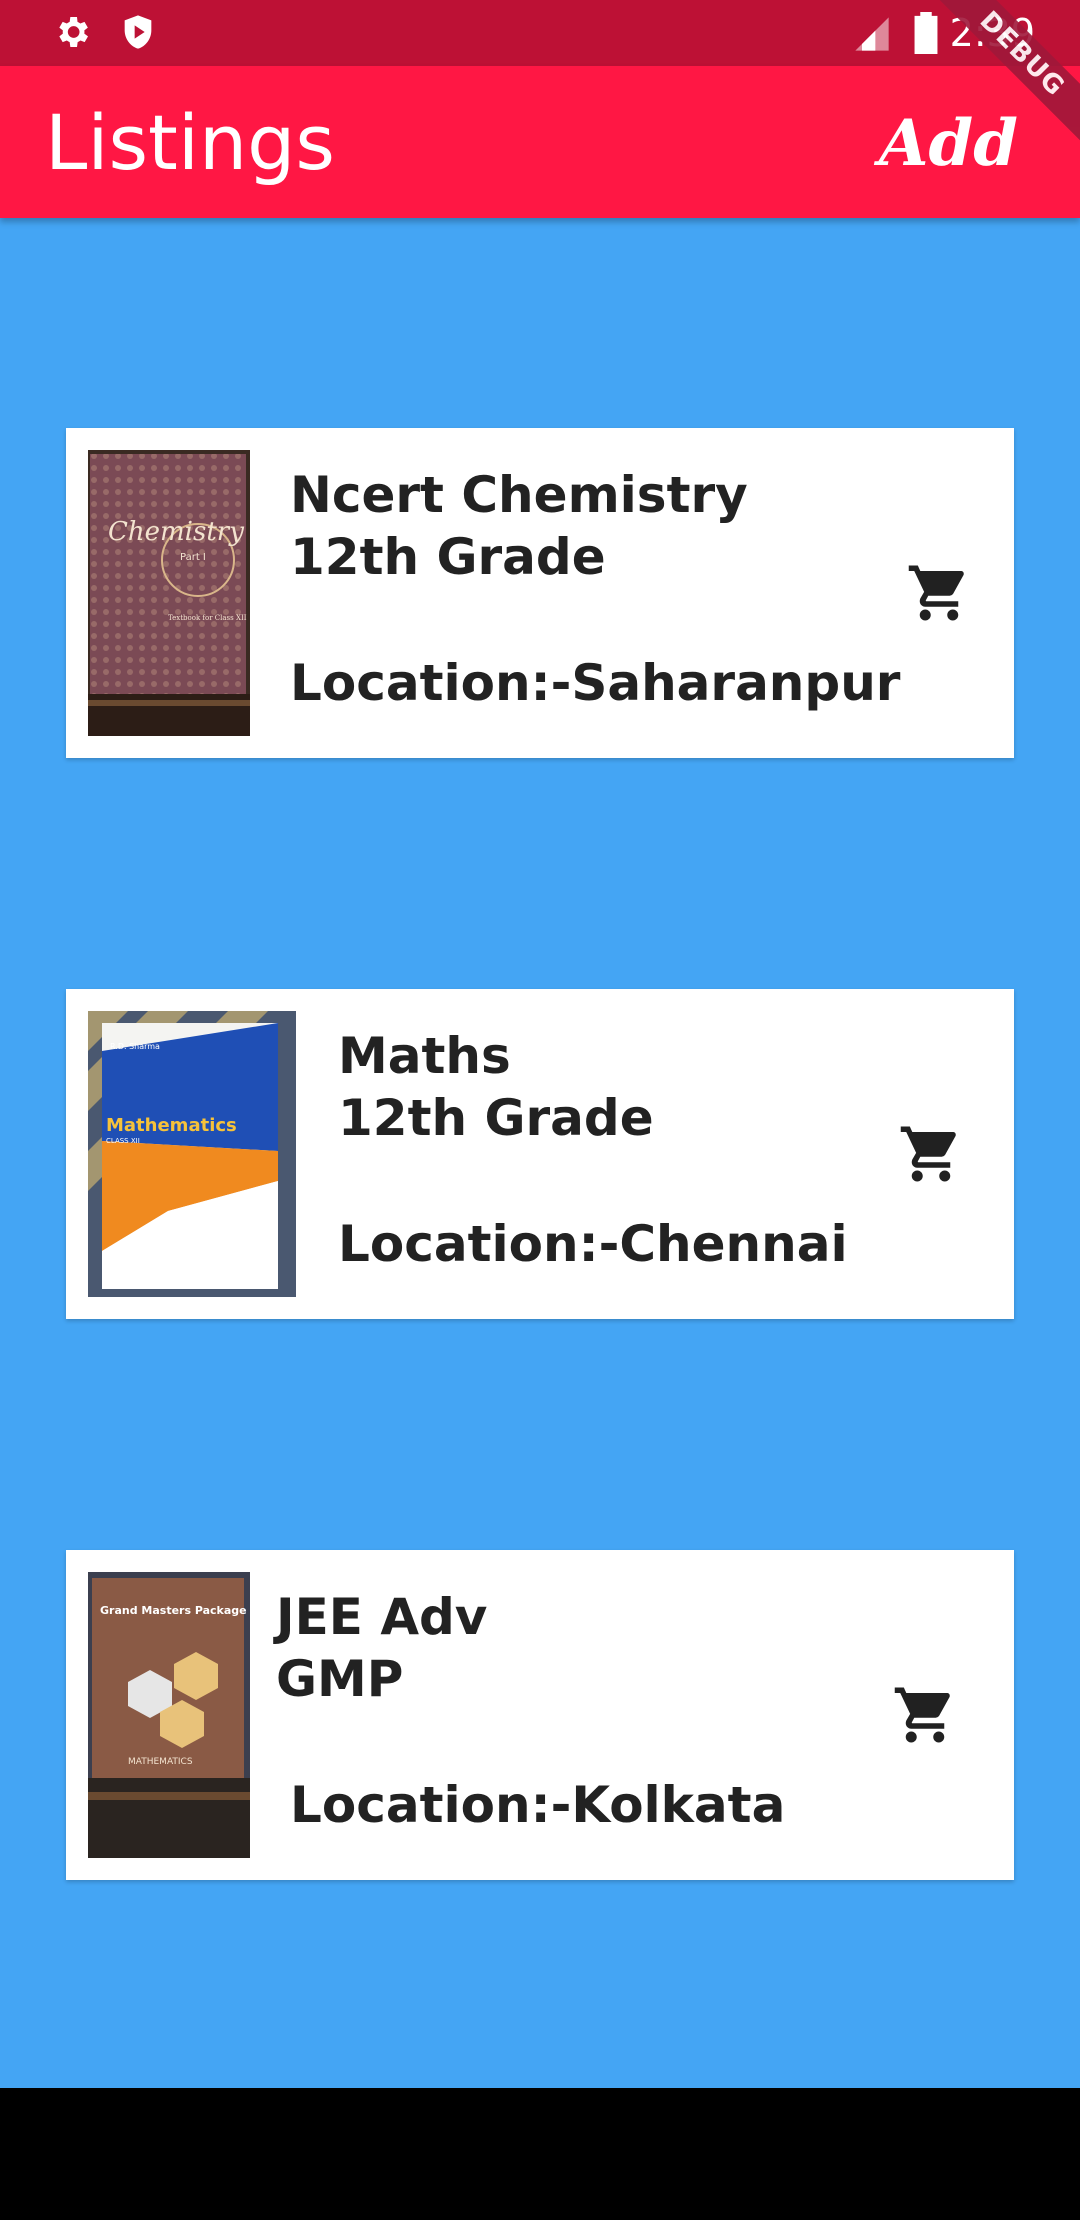 The image size is (1080, 2220). What do you see at coordinates (540, 142) in the screenshot?
I see `app-bar: Listings Add` at bounding box center [540, 142].